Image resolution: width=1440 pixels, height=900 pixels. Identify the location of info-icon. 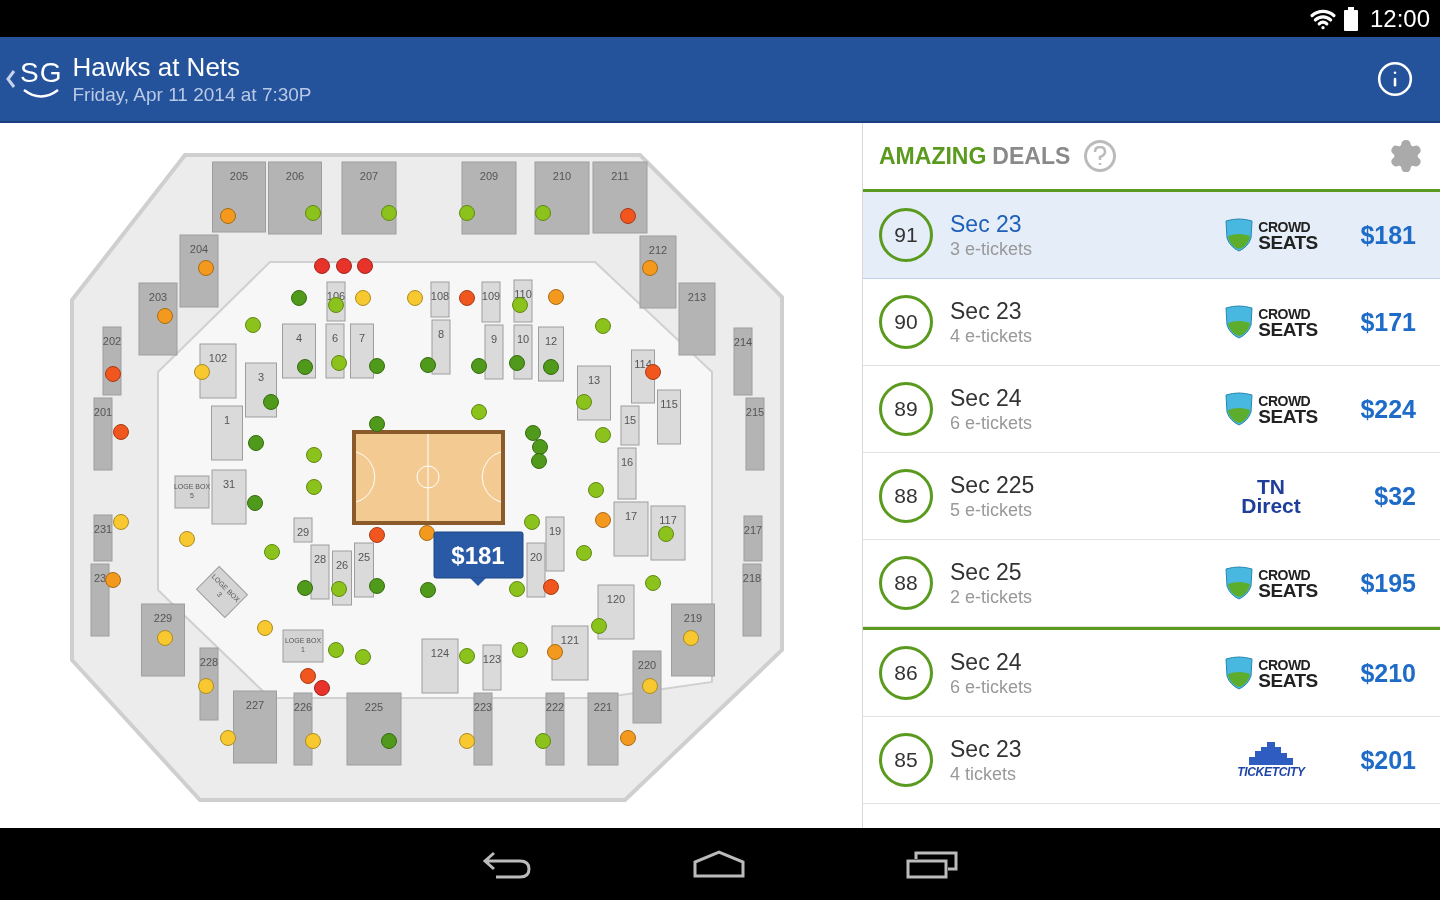
(1395, 79).